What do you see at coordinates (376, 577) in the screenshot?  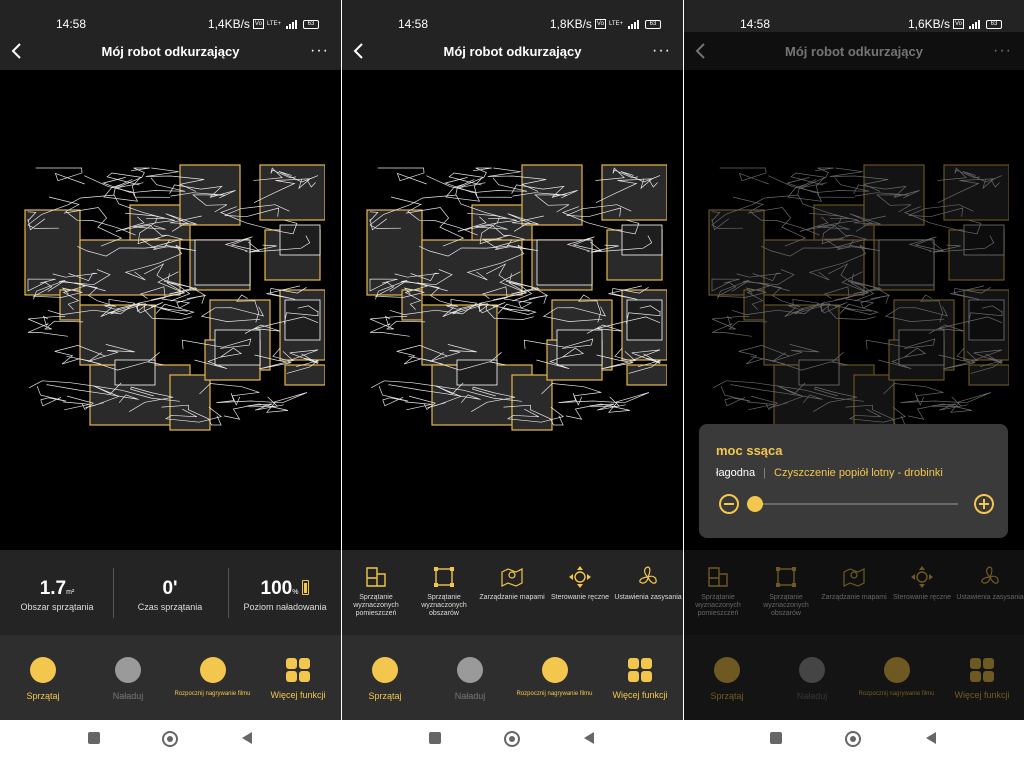 I see `rooms-icon` at bounding box center [376, 577].